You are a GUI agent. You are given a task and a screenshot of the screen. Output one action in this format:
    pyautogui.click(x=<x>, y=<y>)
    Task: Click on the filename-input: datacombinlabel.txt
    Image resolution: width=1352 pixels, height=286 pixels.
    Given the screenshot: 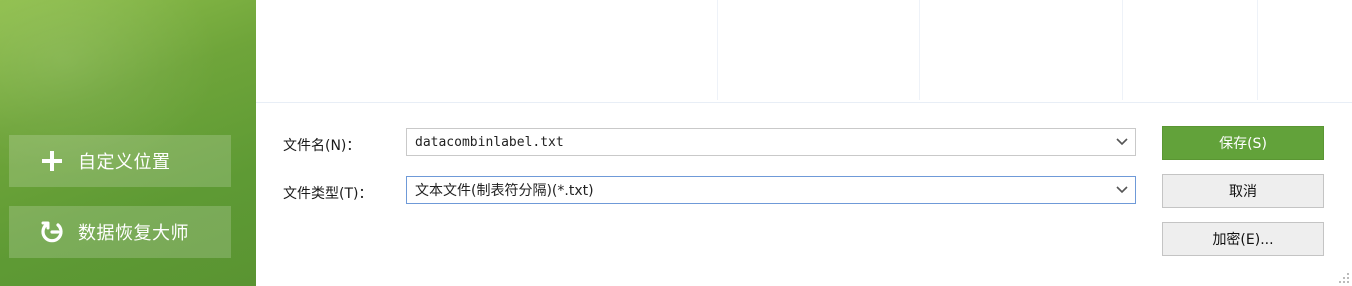 What is the action you would take?
    pyautogui.click(x=758, y=142)
    